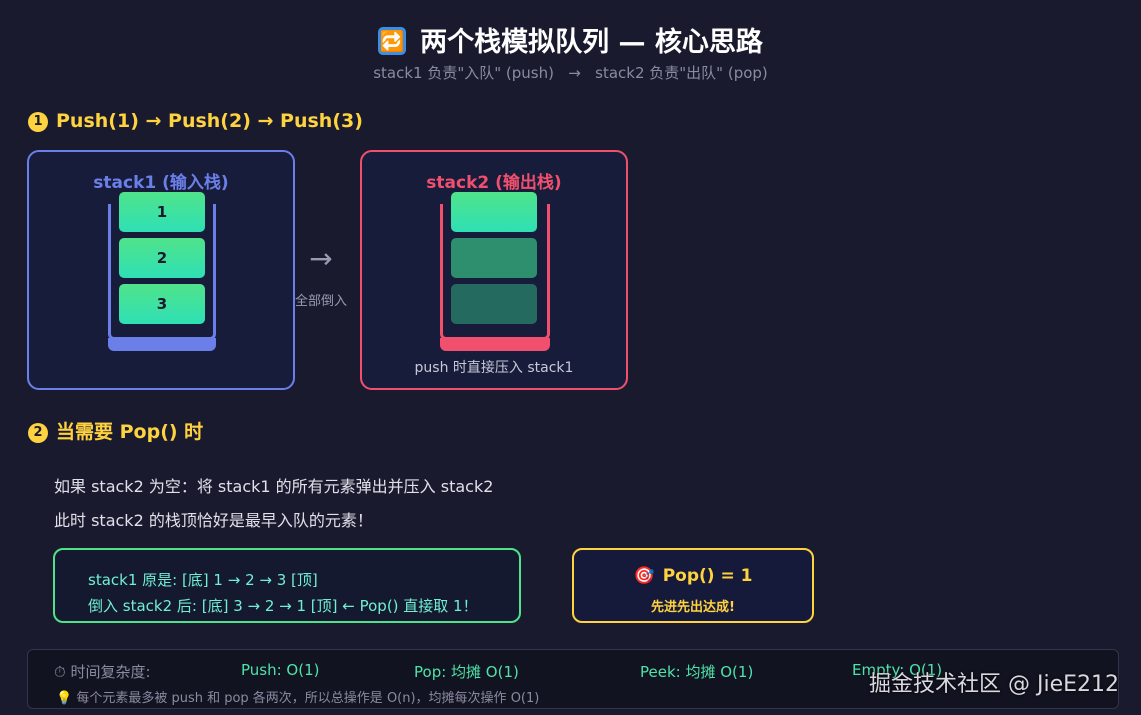 The width and height of the screenshot is (1141, 715). Describe the element at coordinates (644, 576) in the screenshot. I see `target-icon: 🎯` at that location.